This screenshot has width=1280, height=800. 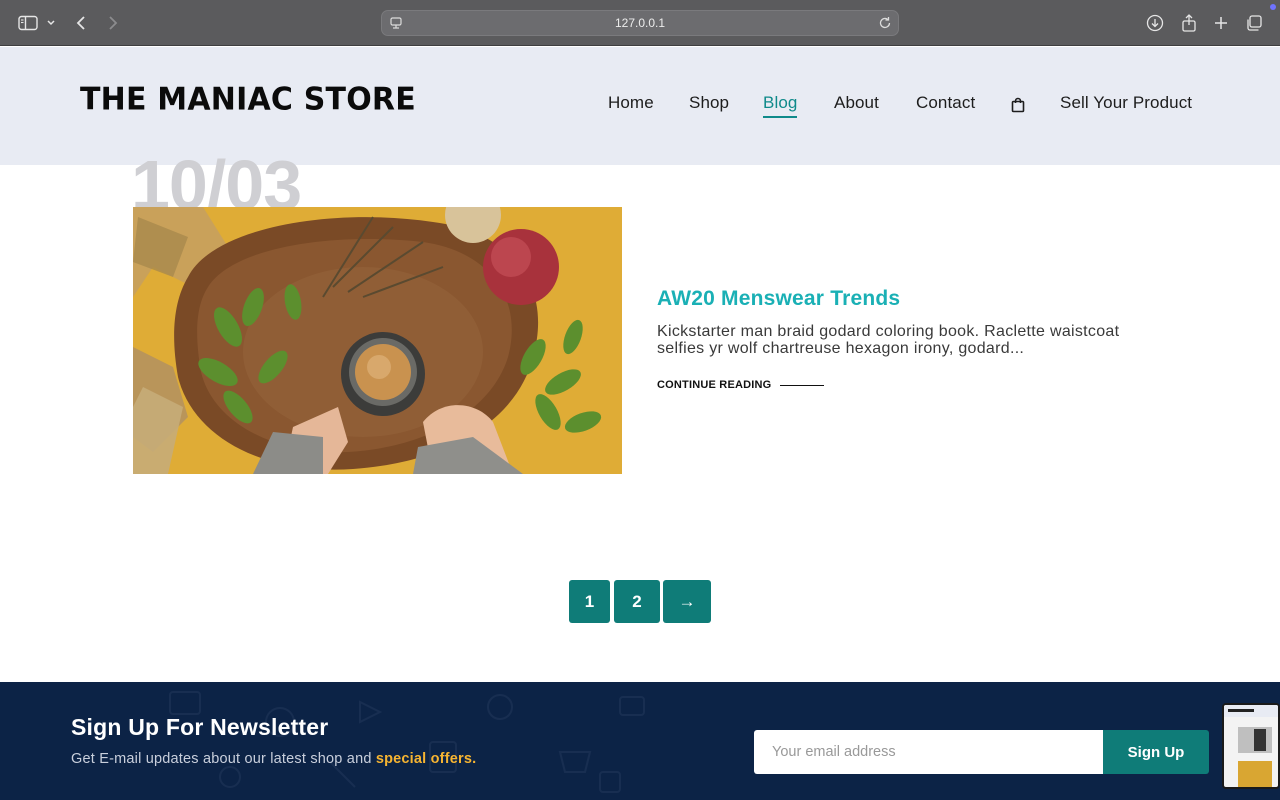 What do you see at coordinates (1251, 746) in the screenshot?
I see `screenshot-thumbnail` at bounding box center [1251, 746].